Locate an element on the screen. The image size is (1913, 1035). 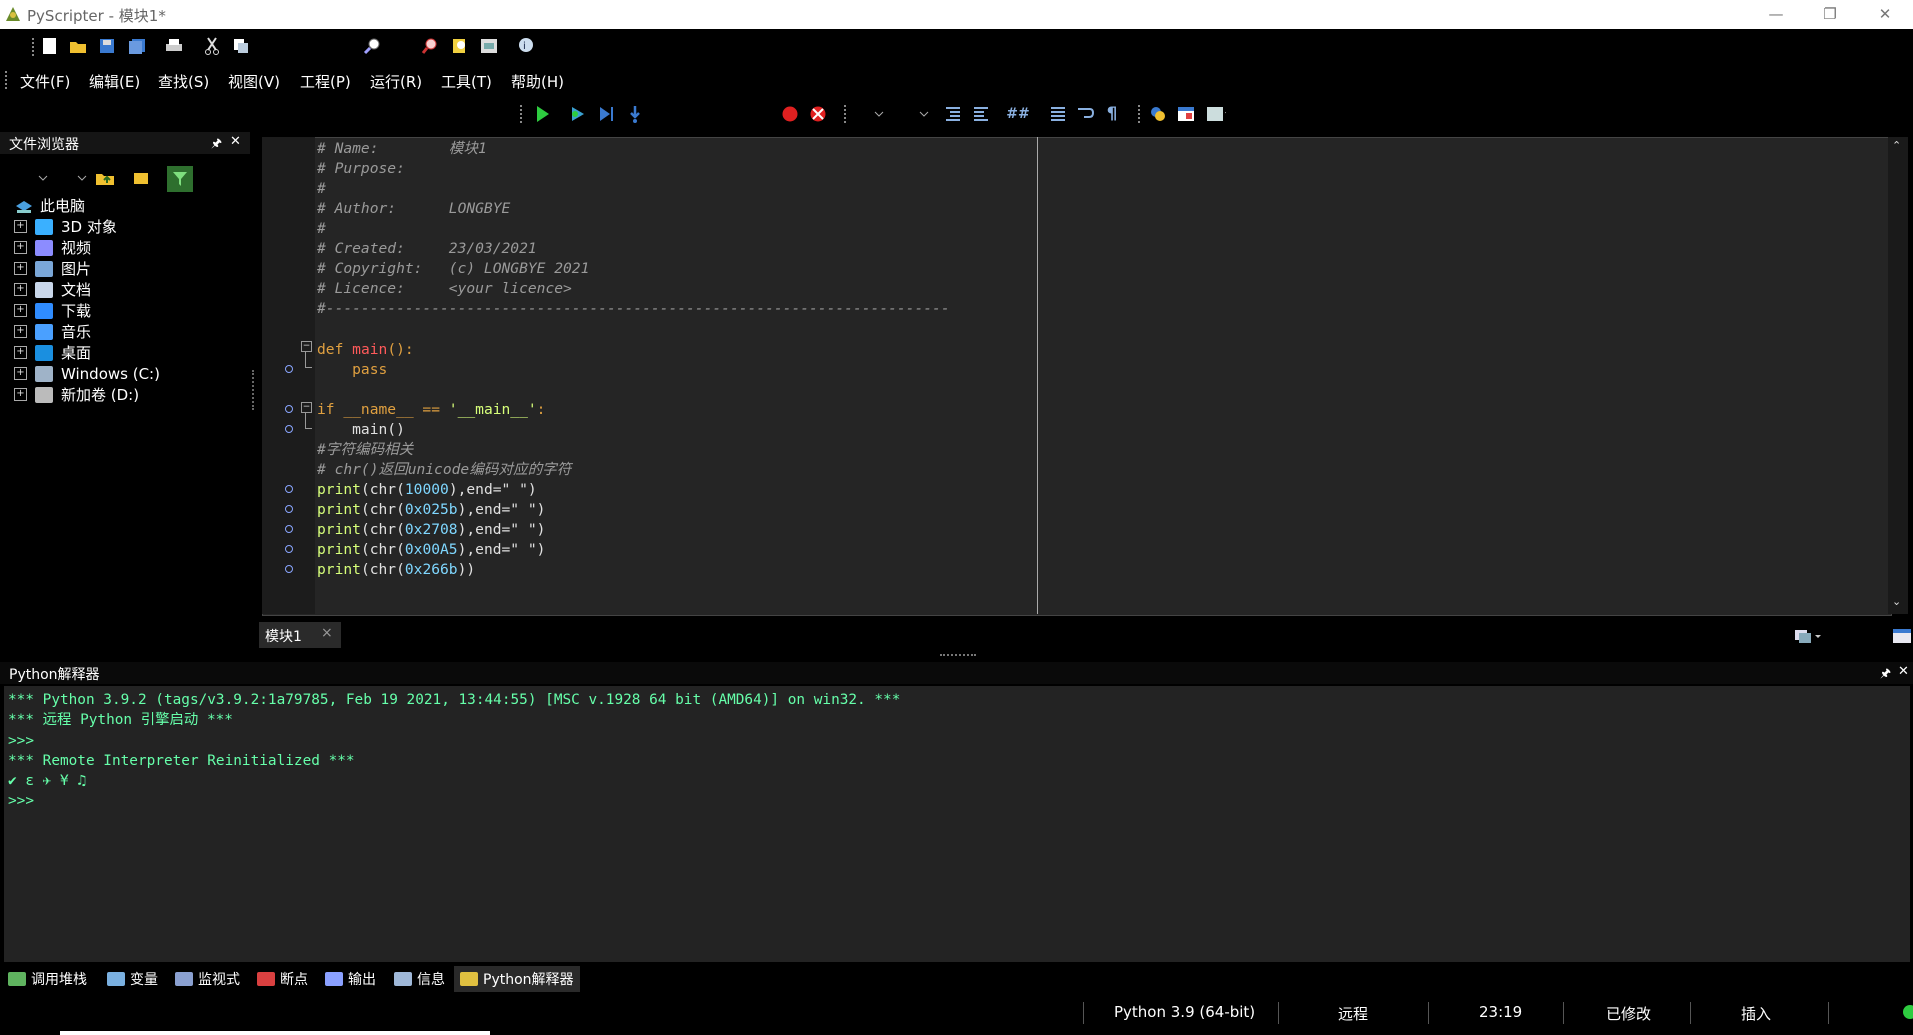
special-chars-icon: ¶ is located at coordinates (1112, 114).